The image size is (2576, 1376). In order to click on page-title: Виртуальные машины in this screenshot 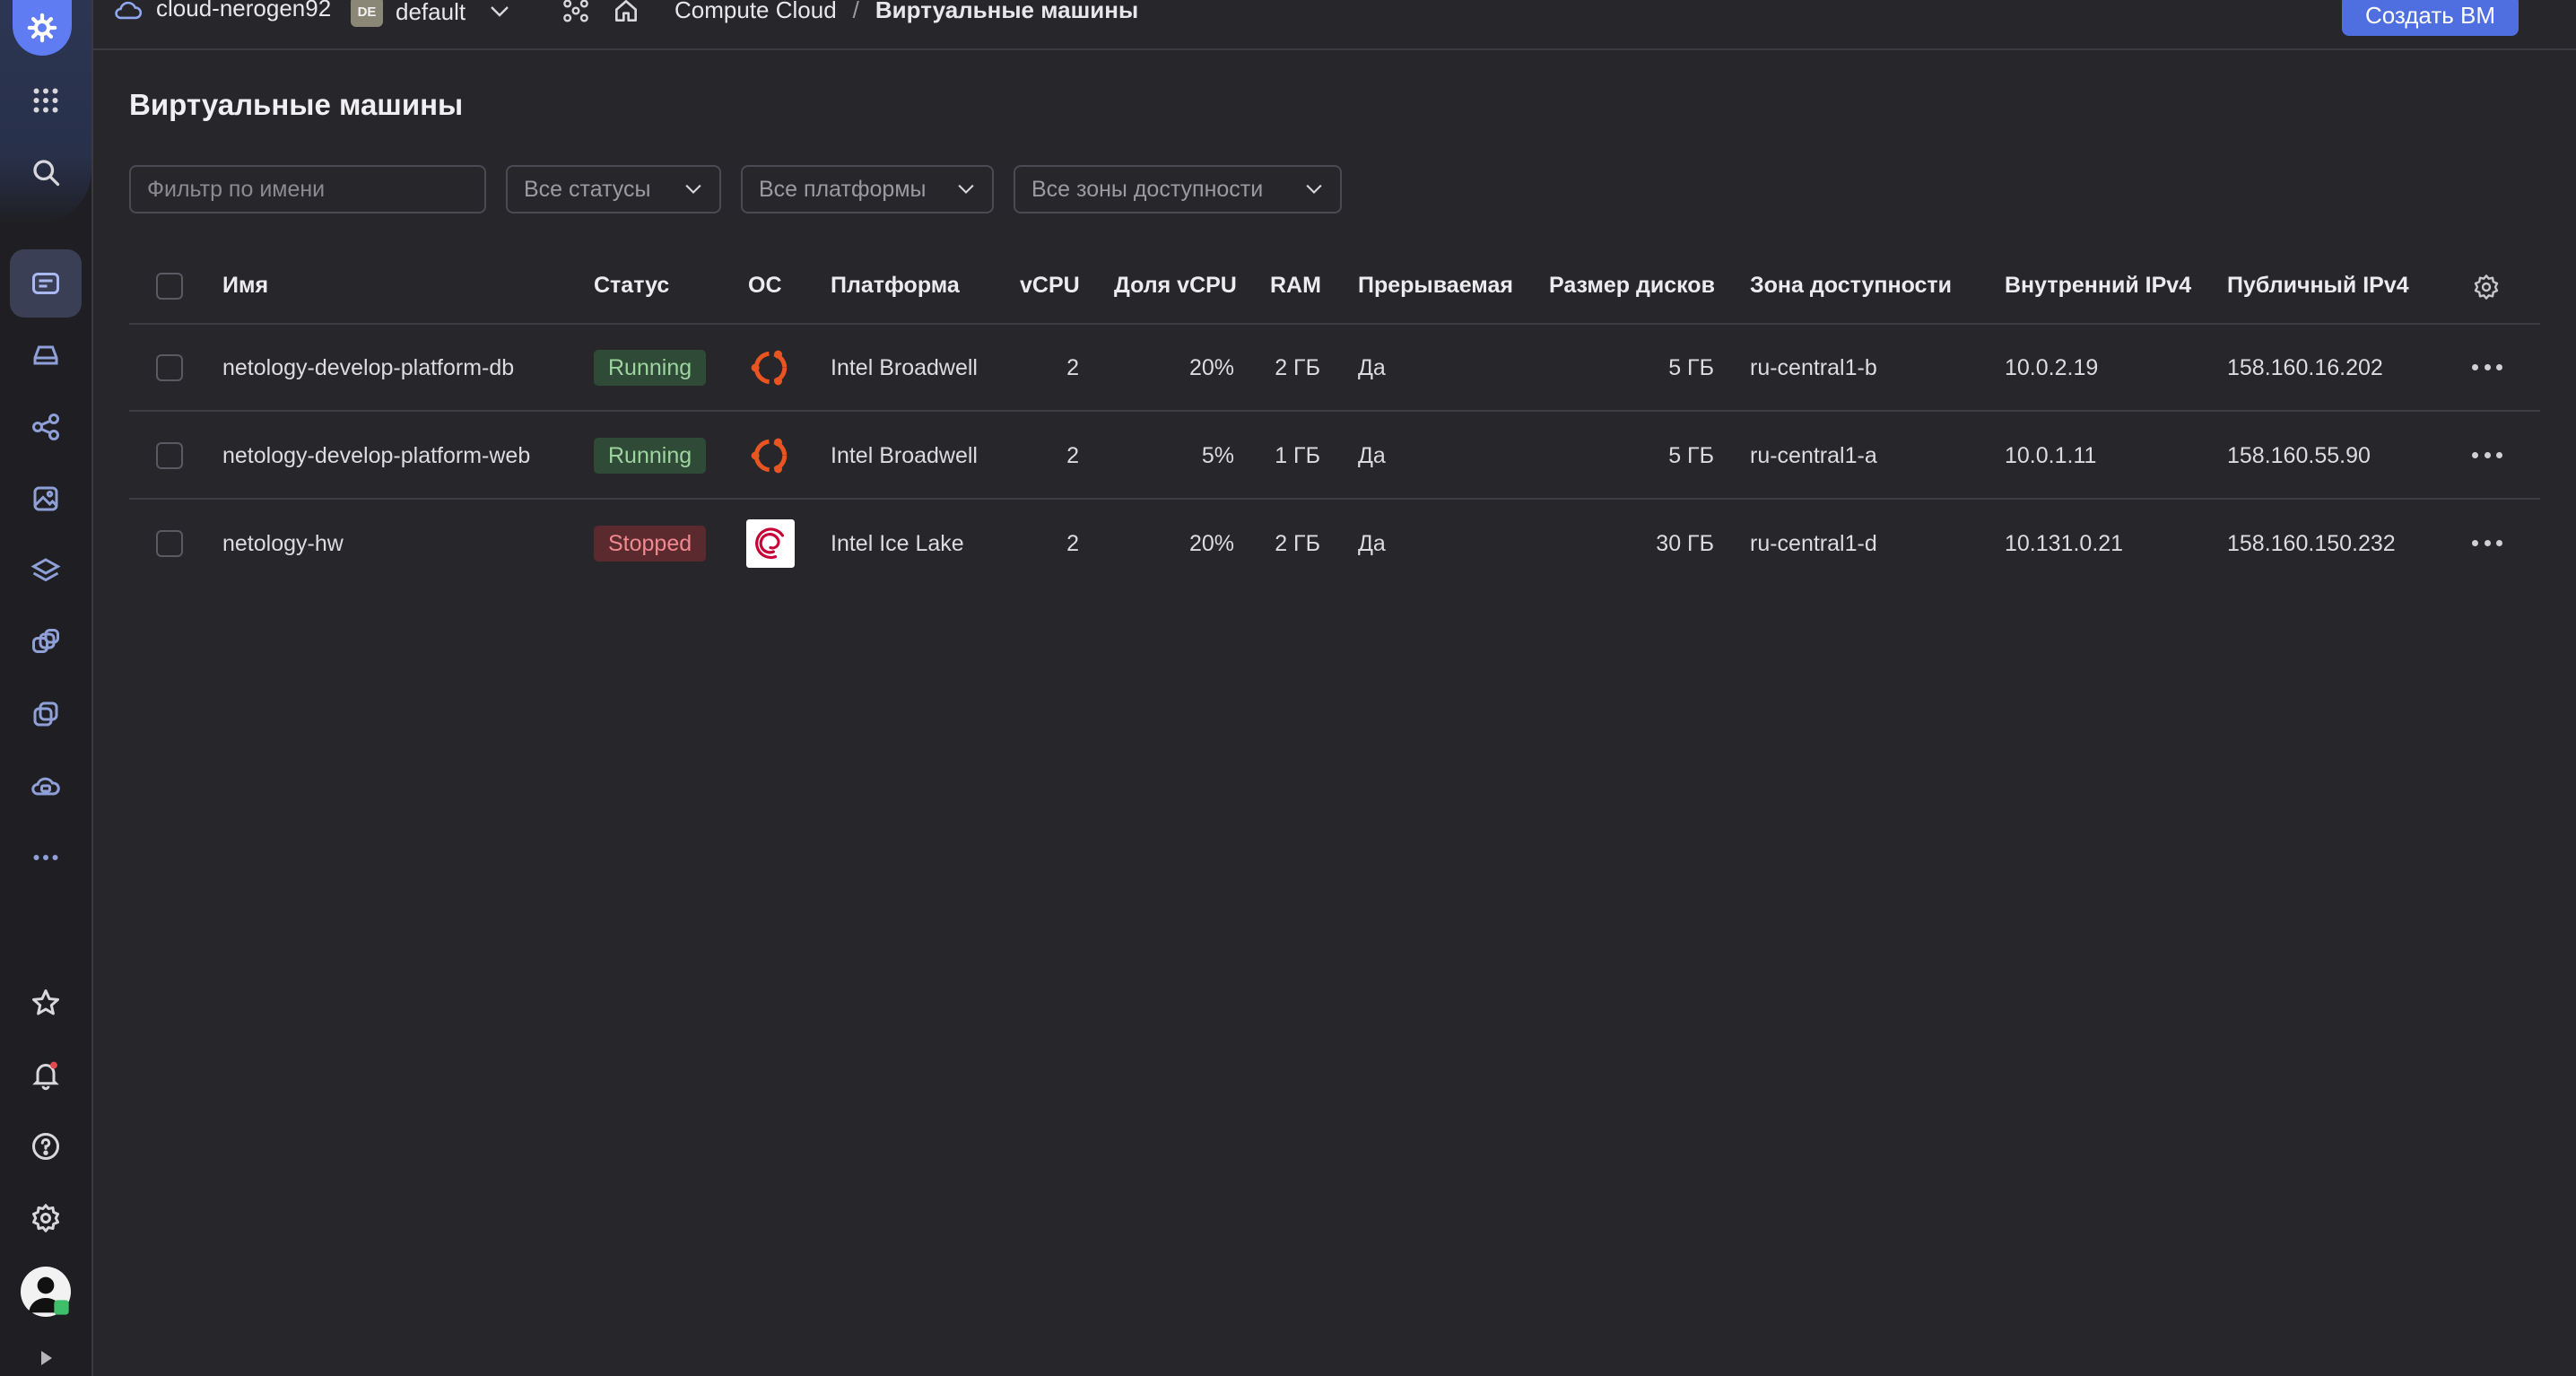, I will do `click(296, 104)`.